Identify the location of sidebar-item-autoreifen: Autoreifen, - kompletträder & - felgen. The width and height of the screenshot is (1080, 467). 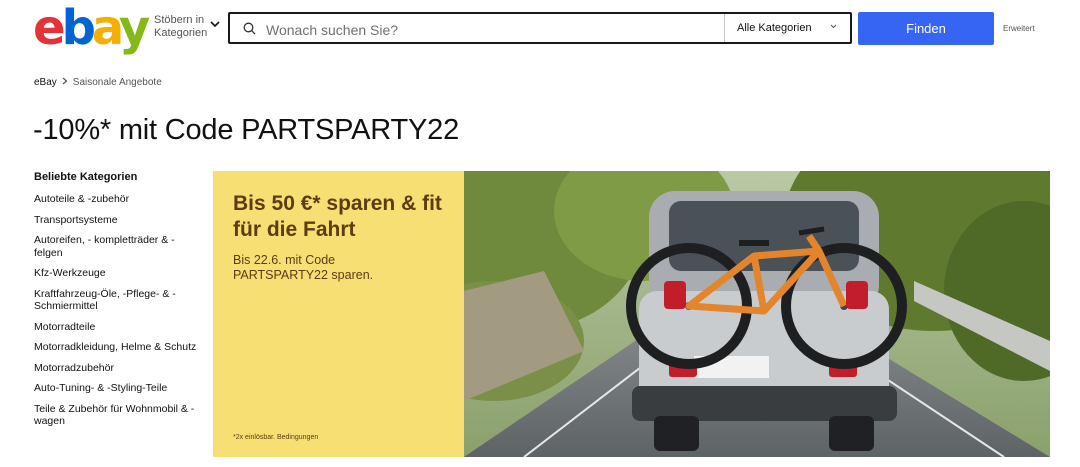
(119, 246).